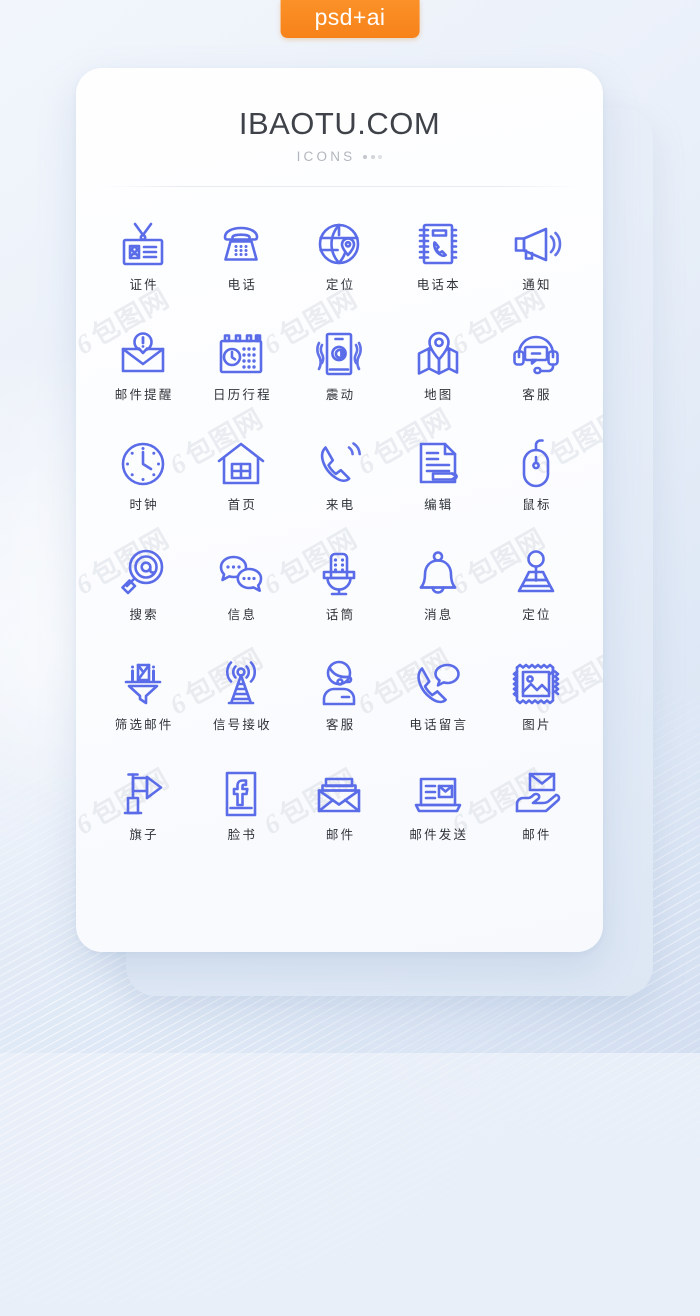  What do you see at coordinates (536, 464) in the screenshot?
I see `mouse-icon` at bounding box center [536, 464].